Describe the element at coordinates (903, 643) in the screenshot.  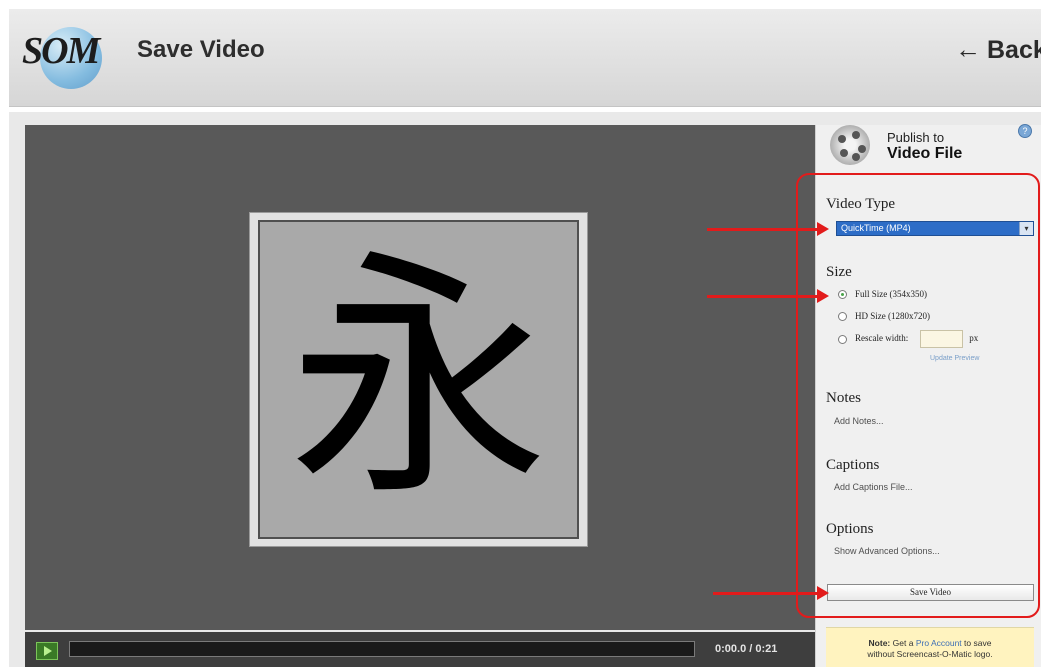
I see `note-text-before: Get a` at that location.